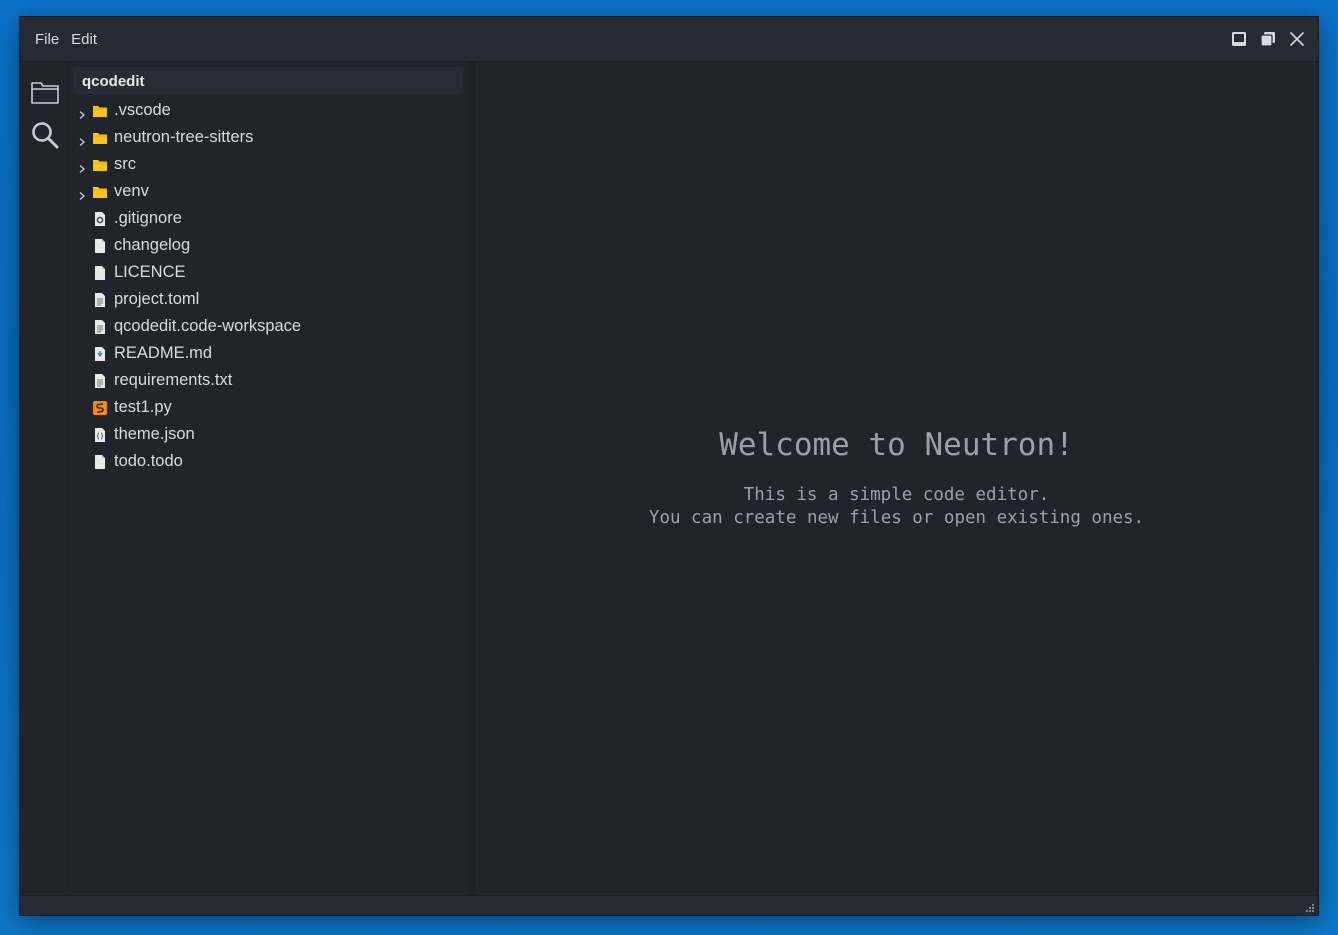 This screenshot has height=935, width=1338. What do you see at coordinates (154, 434) in the screenshot?
I see `tree-item-label: theme.json` at bounding box center [154, 434].